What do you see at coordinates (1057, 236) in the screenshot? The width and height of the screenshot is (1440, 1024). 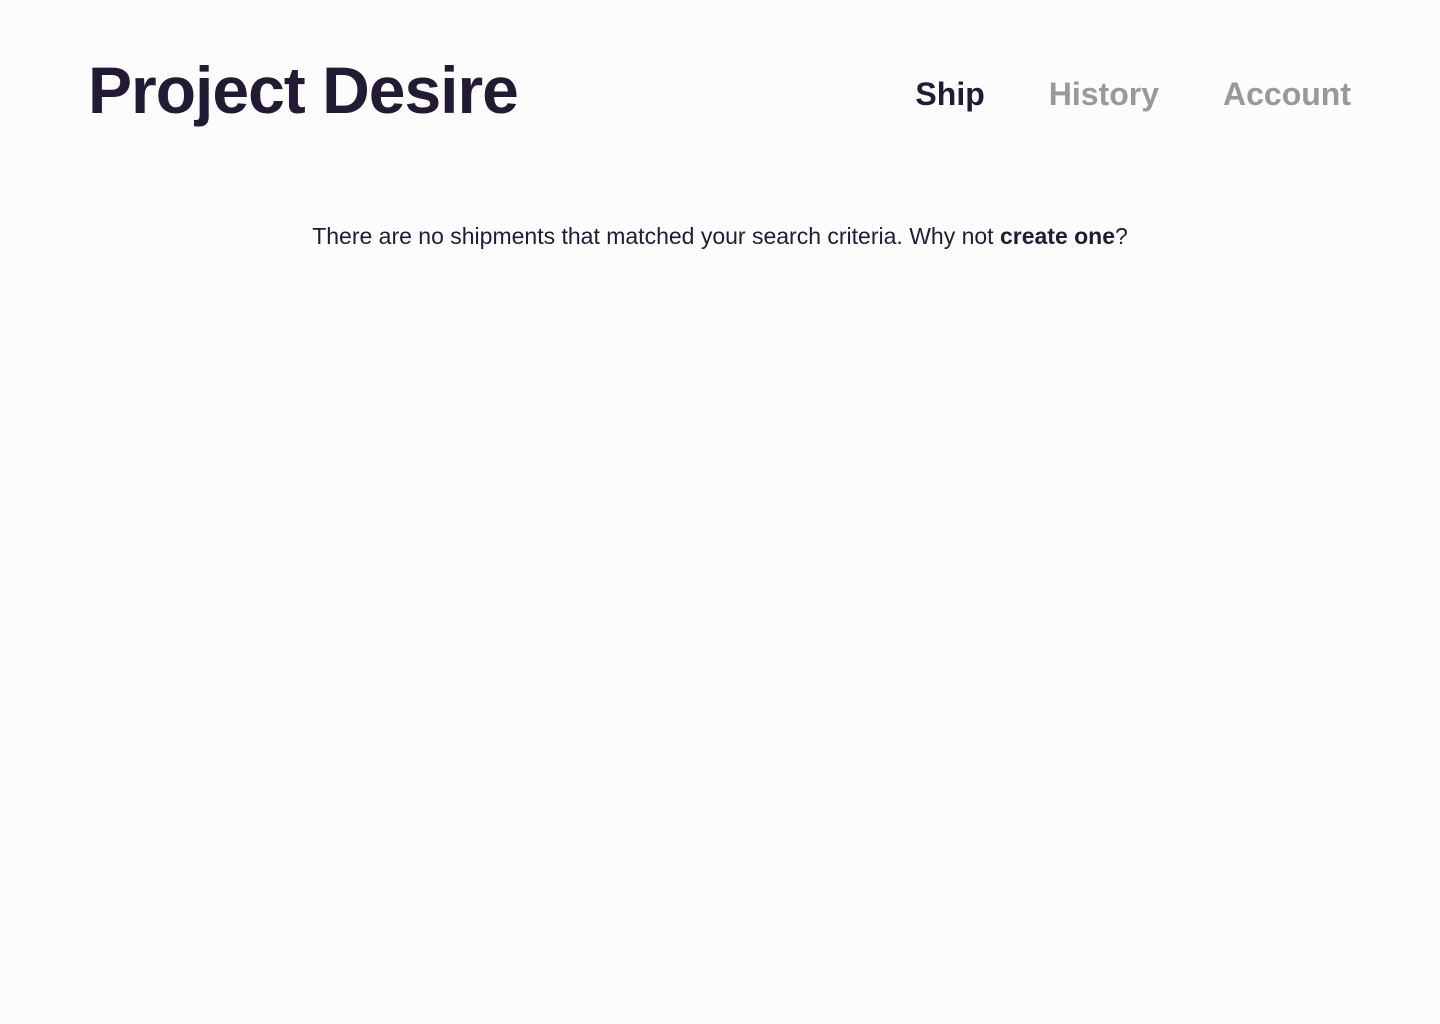 I see `create-shipment-link: create one` at bounding box center [1057, 236].